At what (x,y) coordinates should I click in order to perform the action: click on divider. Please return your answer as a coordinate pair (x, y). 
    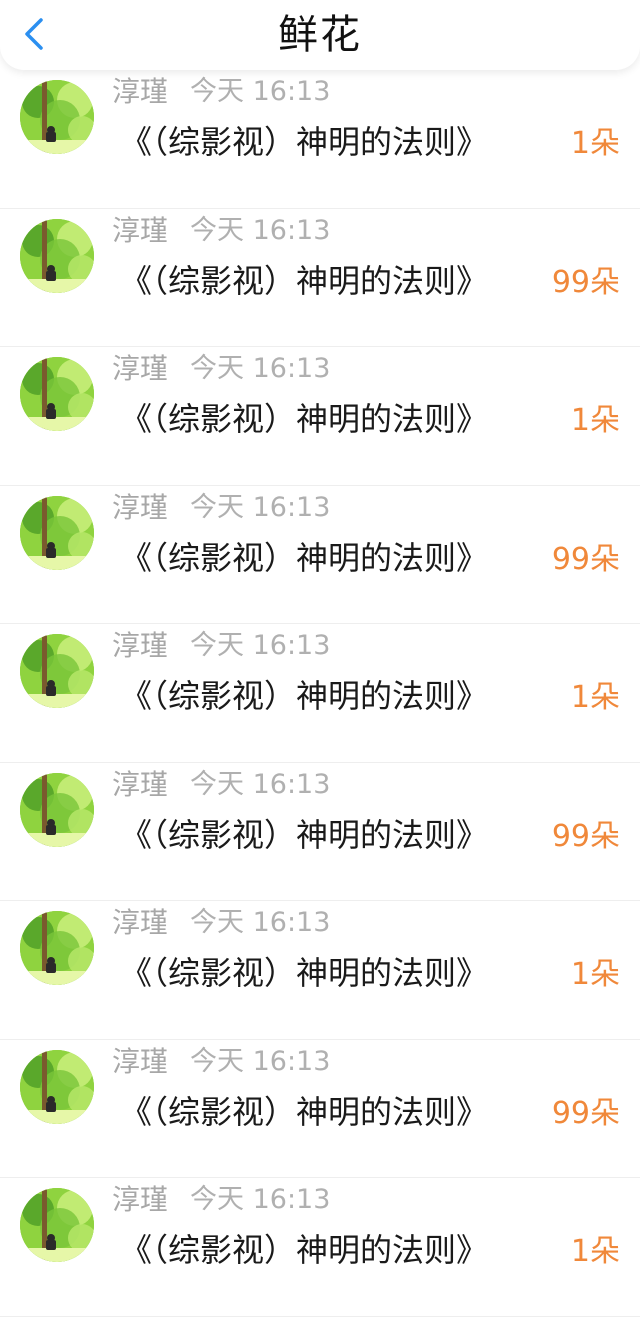
    Looking at the image, I should click on (320, 1316).